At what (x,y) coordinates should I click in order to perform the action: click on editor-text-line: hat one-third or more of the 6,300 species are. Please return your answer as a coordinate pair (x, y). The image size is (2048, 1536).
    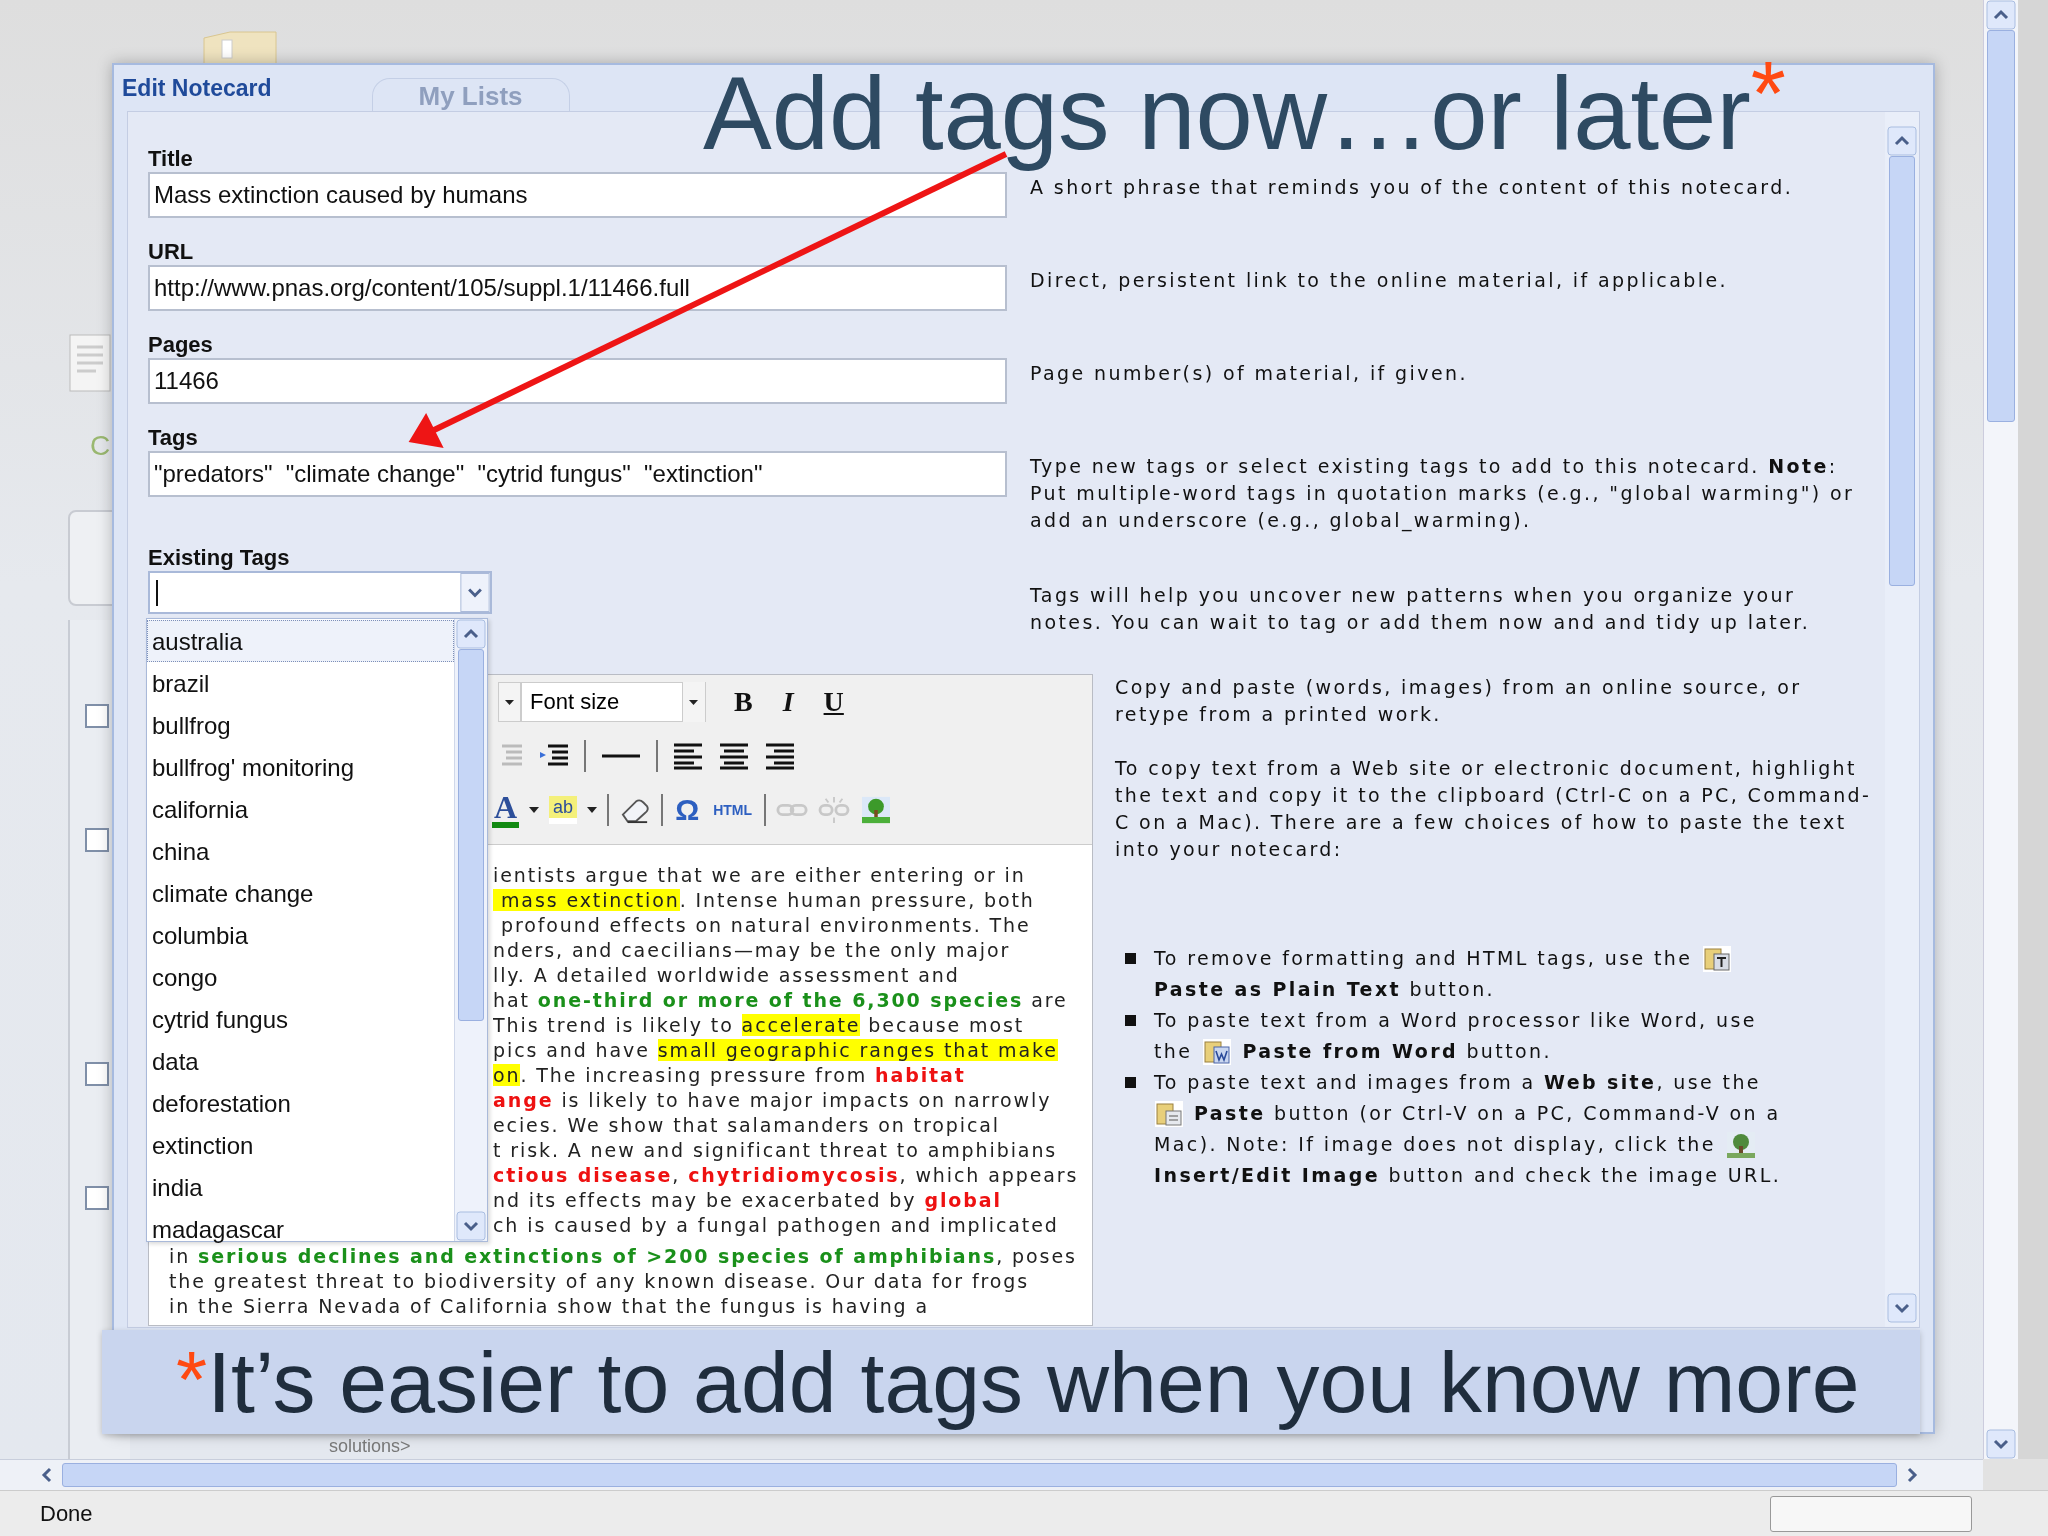
    Looking at the image, I should click on (781, 1000).